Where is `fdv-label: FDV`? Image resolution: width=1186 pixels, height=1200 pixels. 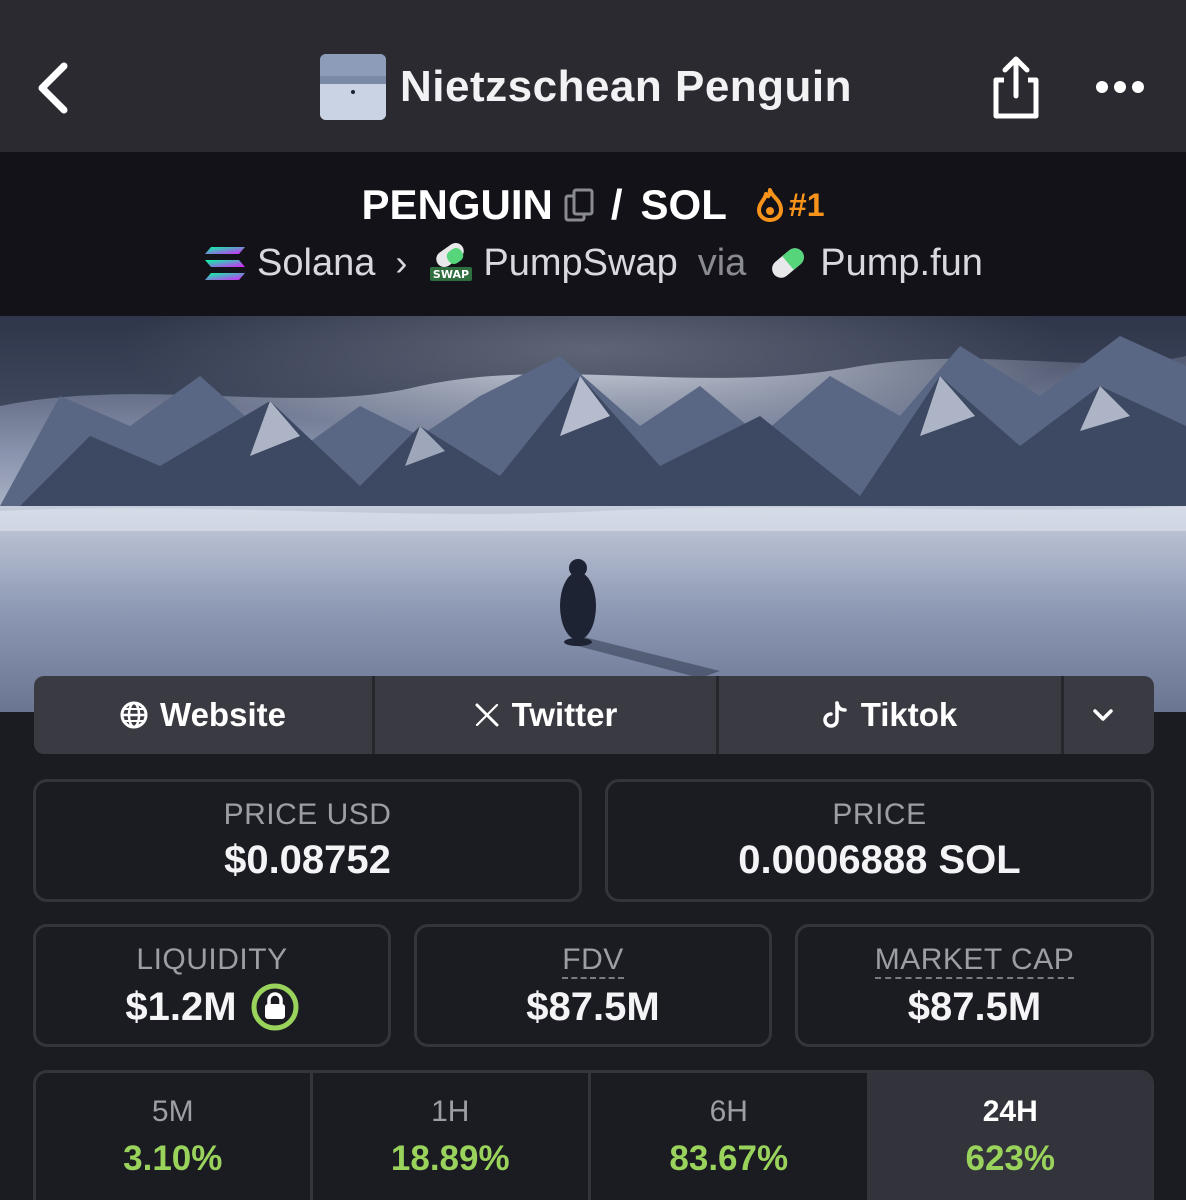
fdv-label: FDV is located at coordinates (593, 961).